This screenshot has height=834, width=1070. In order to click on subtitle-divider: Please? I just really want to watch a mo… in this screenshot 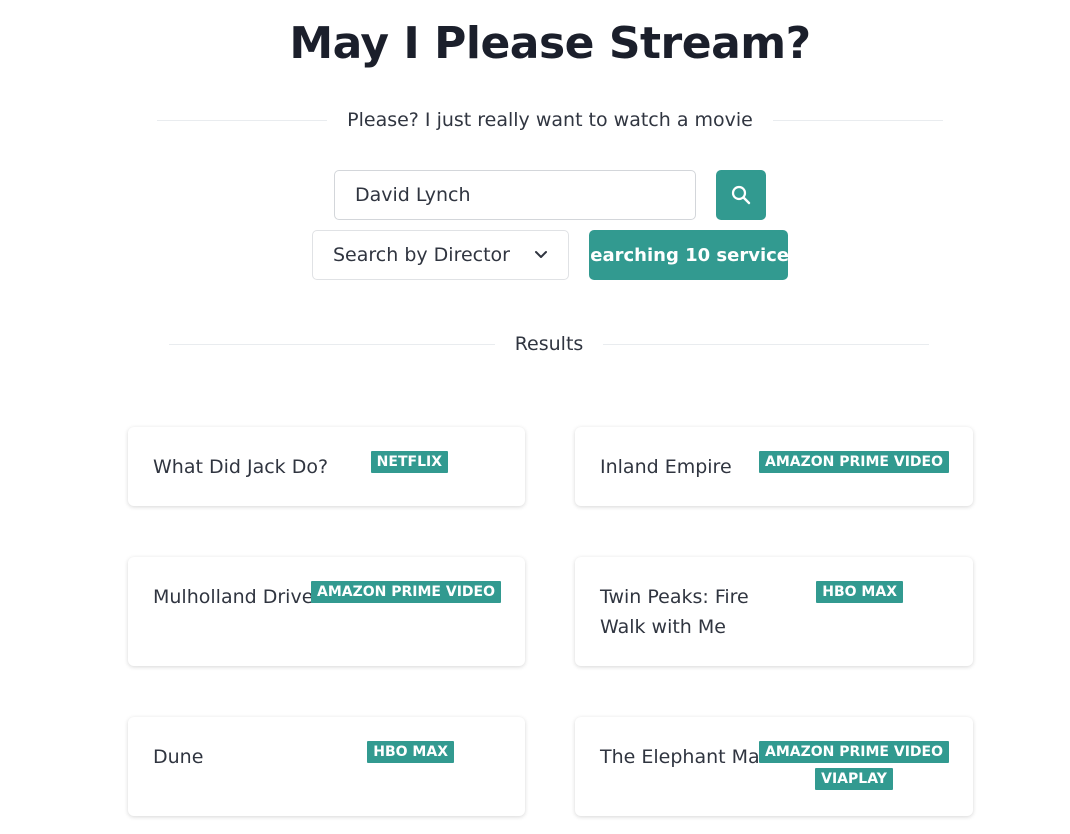, I will do `click(550, 120)`.